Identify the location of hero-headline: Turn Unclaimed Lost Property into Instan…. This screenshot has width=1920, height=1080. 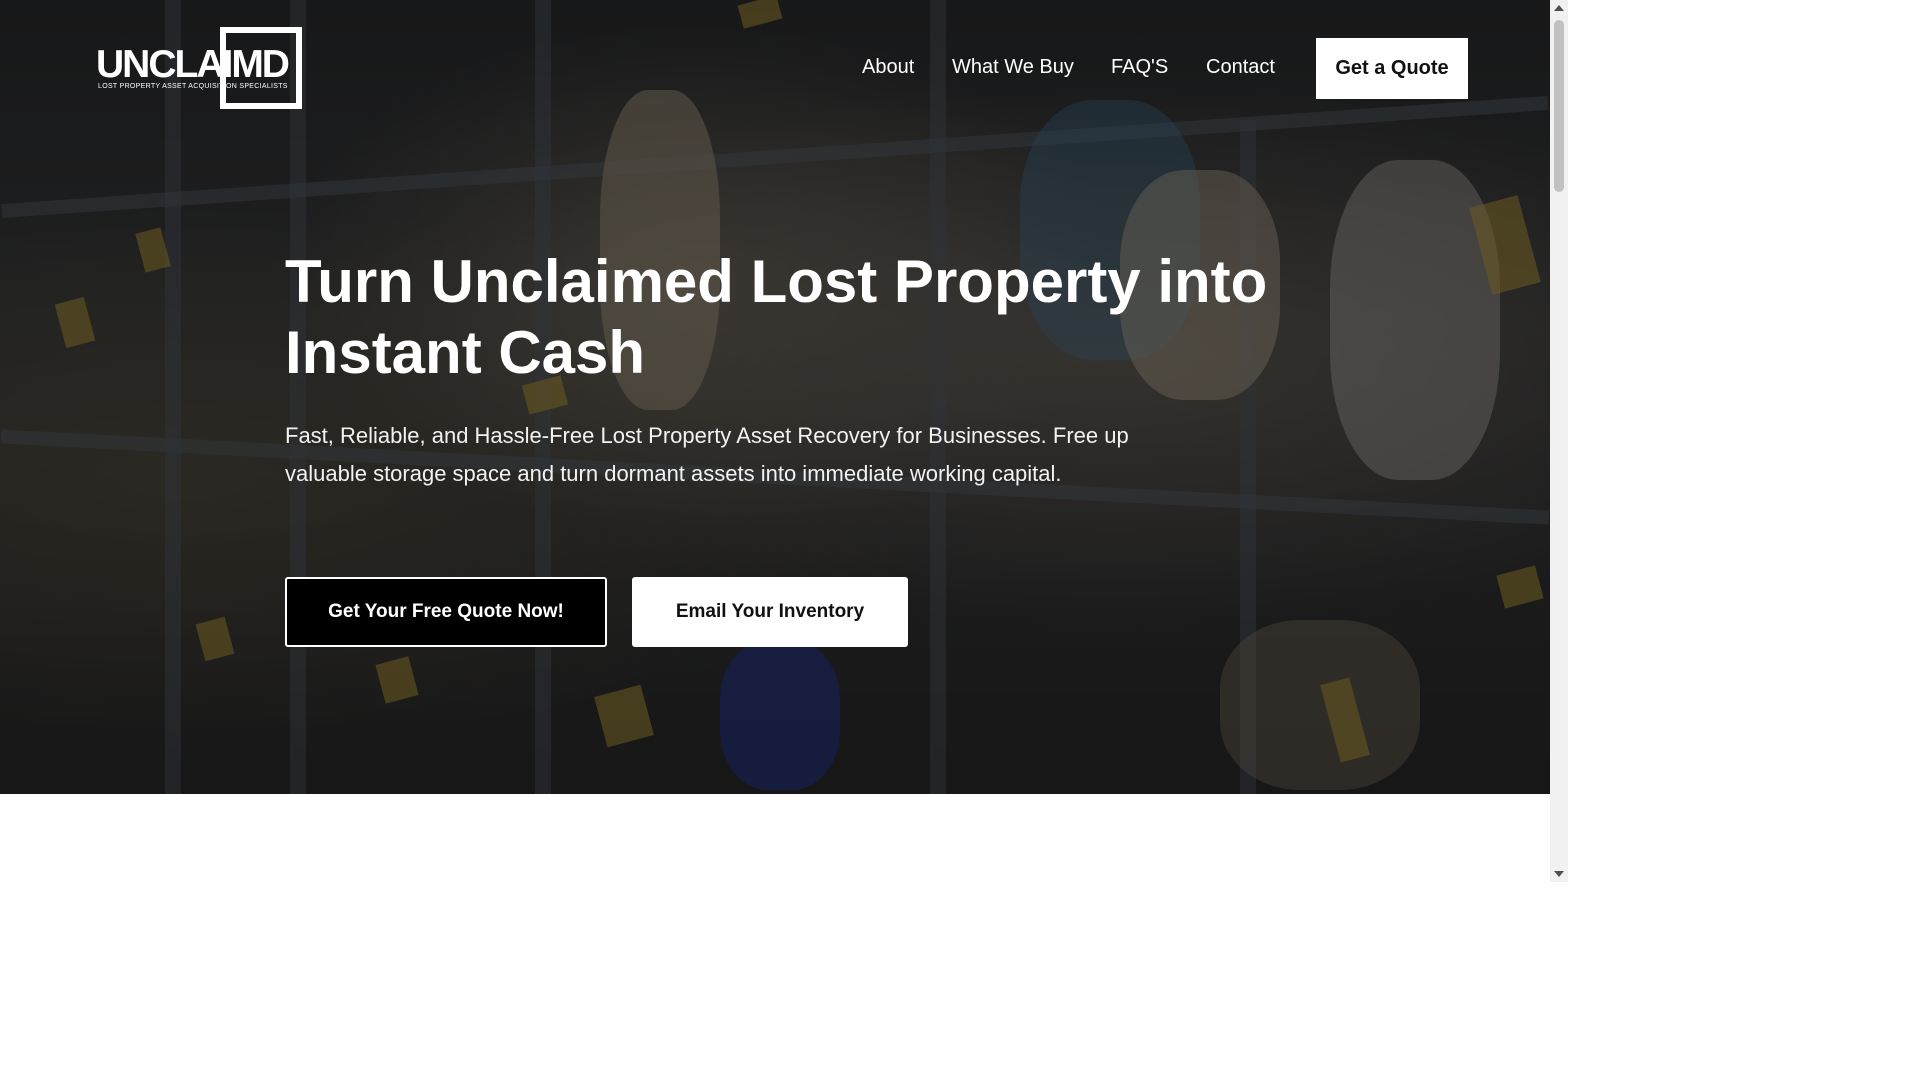
(776, 317).